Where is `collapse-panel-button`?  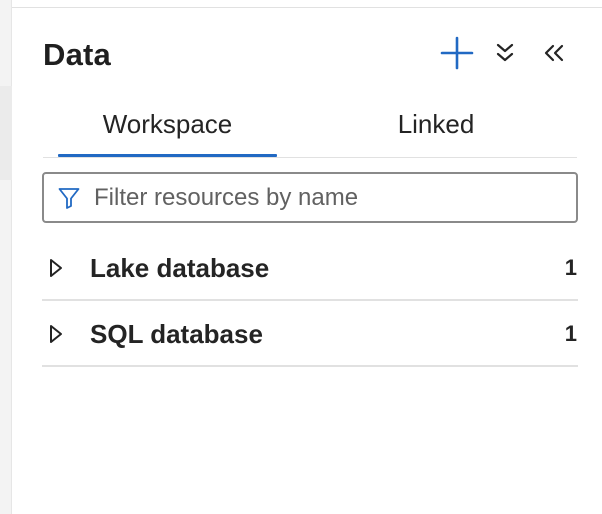 collapse-panel-button is located at coordinates (554, 53).